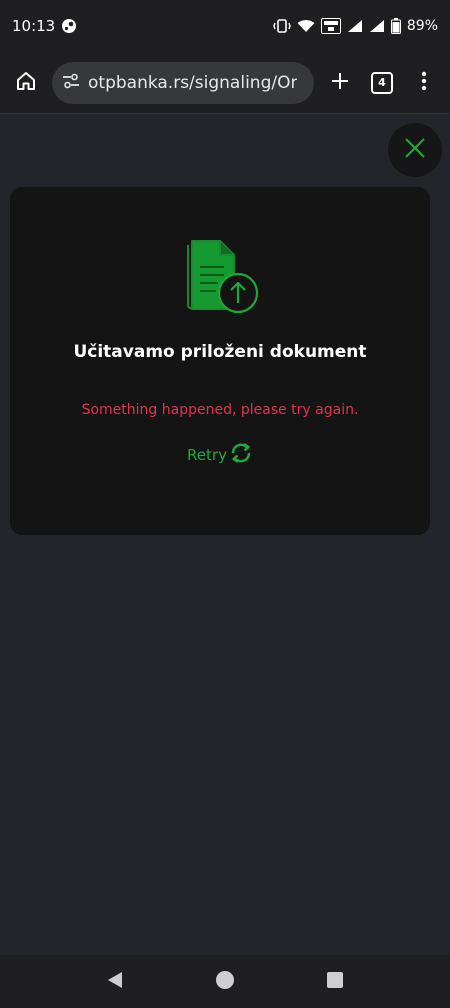  Describe the element at coordinates (220, 410) in the screenshot. I see `error-message: Something happened, please try again.` at that location.